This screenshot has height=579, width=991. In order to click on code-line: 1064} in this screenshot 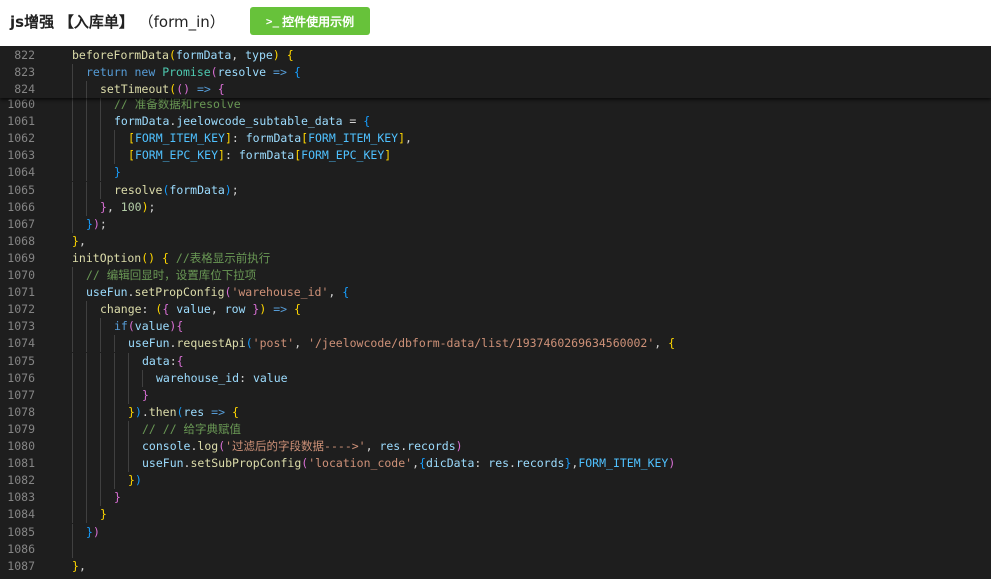, I will do `click(495, 173)`.